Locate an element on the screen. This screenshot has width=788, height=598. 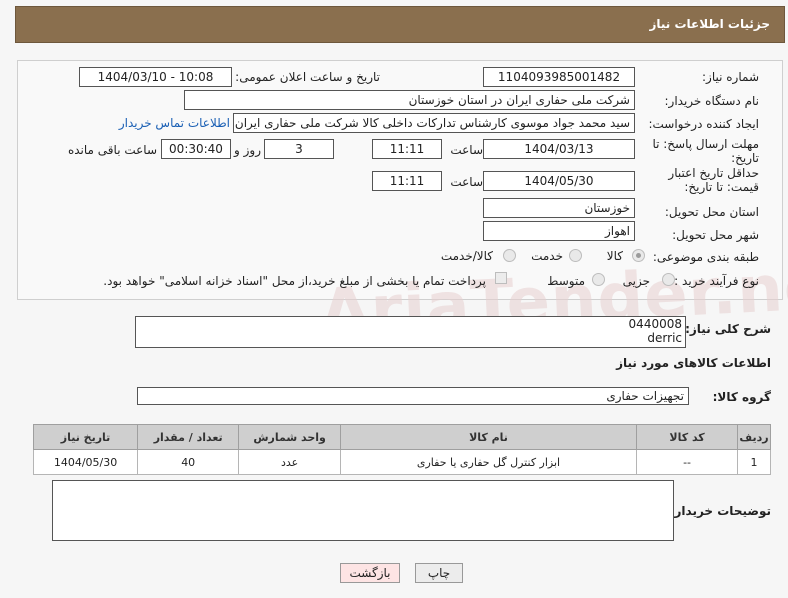
buyer-org-field: شرکت ملی حفاری ایران در استان خوزستان is located at coordinates (409, 100).